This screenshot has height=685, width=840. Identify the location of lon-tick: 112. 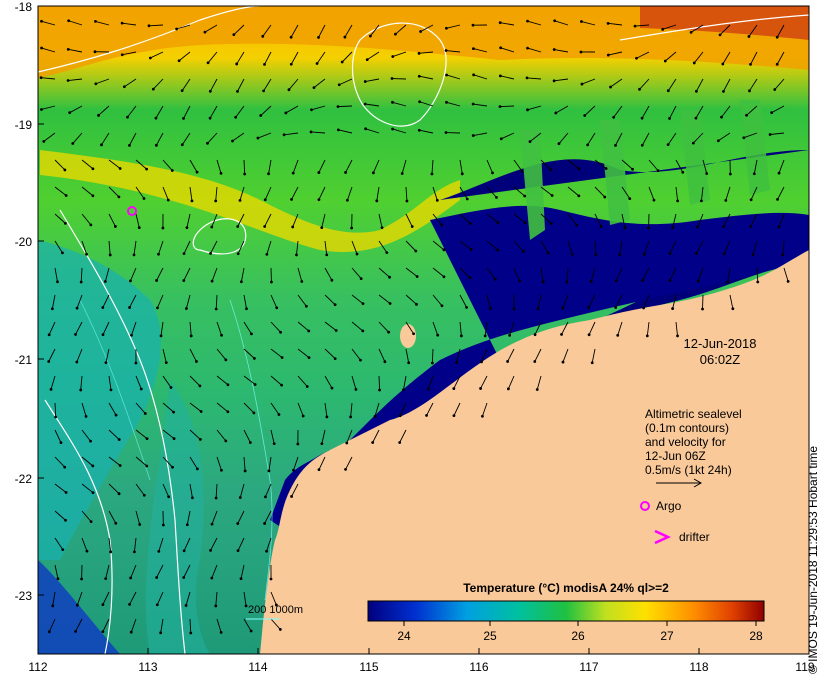
(38, 667).